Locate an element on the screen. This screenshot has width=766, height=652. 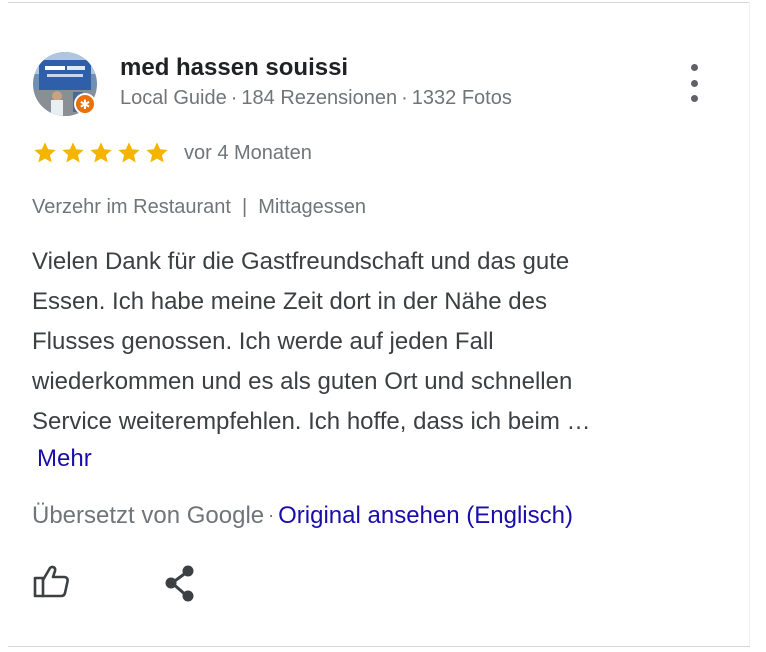
thumbs-up-icon is located at coordinates (52, 582).